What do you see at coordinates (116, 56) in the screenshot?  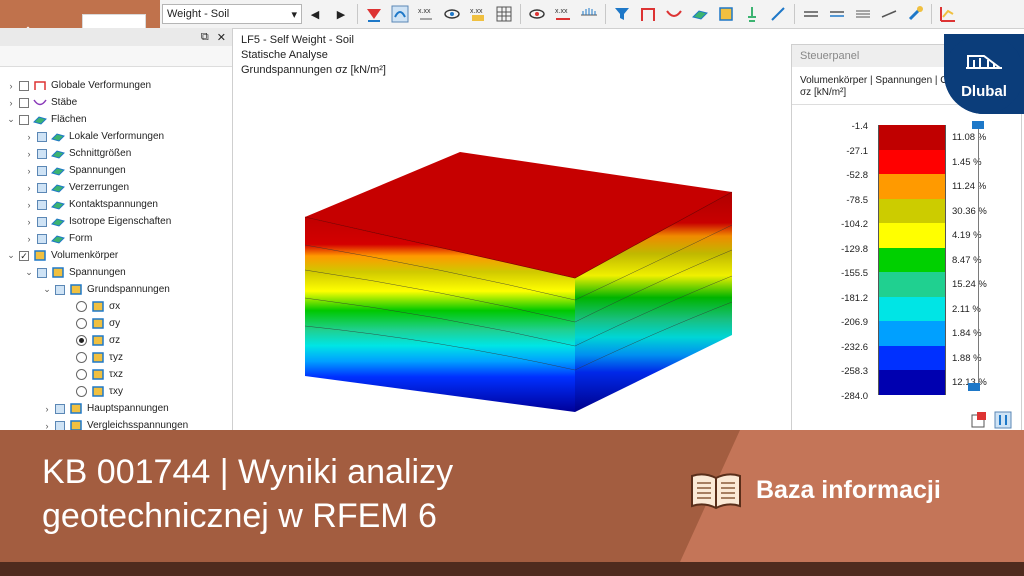 I see `navigator-filter` at bounding box center [116, 56].